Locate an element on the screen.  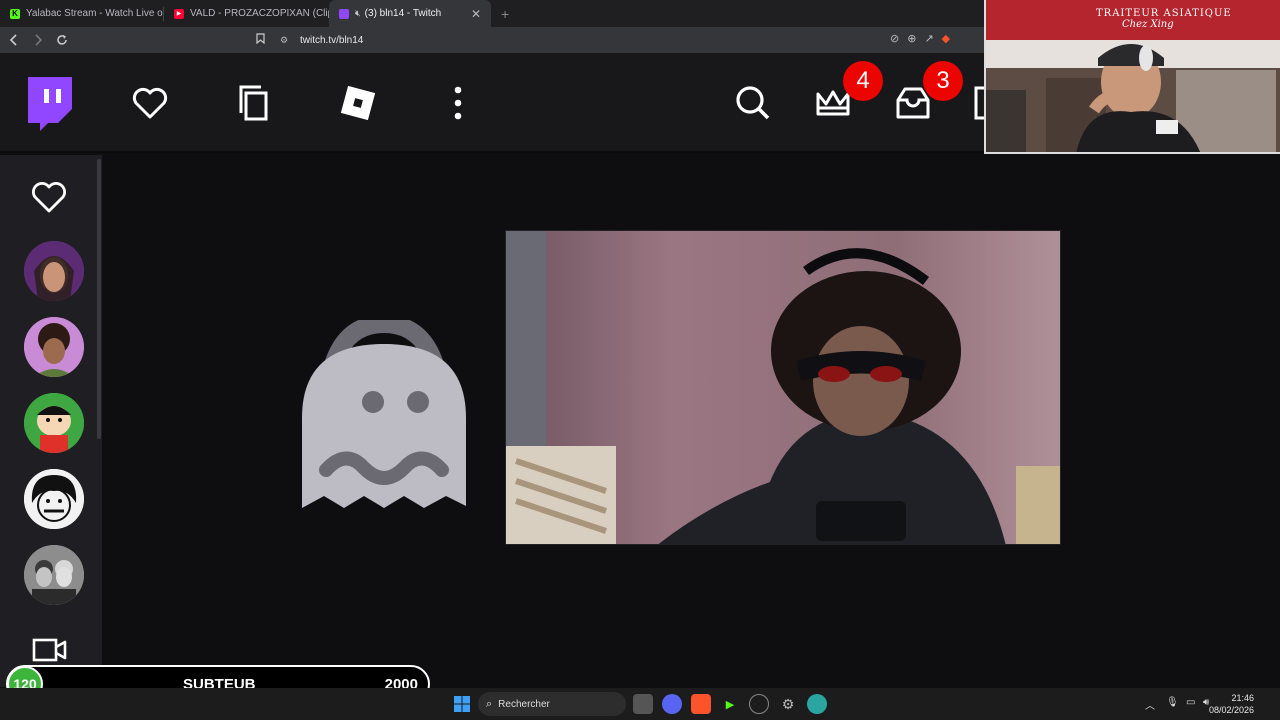
close-tab-icon: ✕ is located at coordinates (472, 14).